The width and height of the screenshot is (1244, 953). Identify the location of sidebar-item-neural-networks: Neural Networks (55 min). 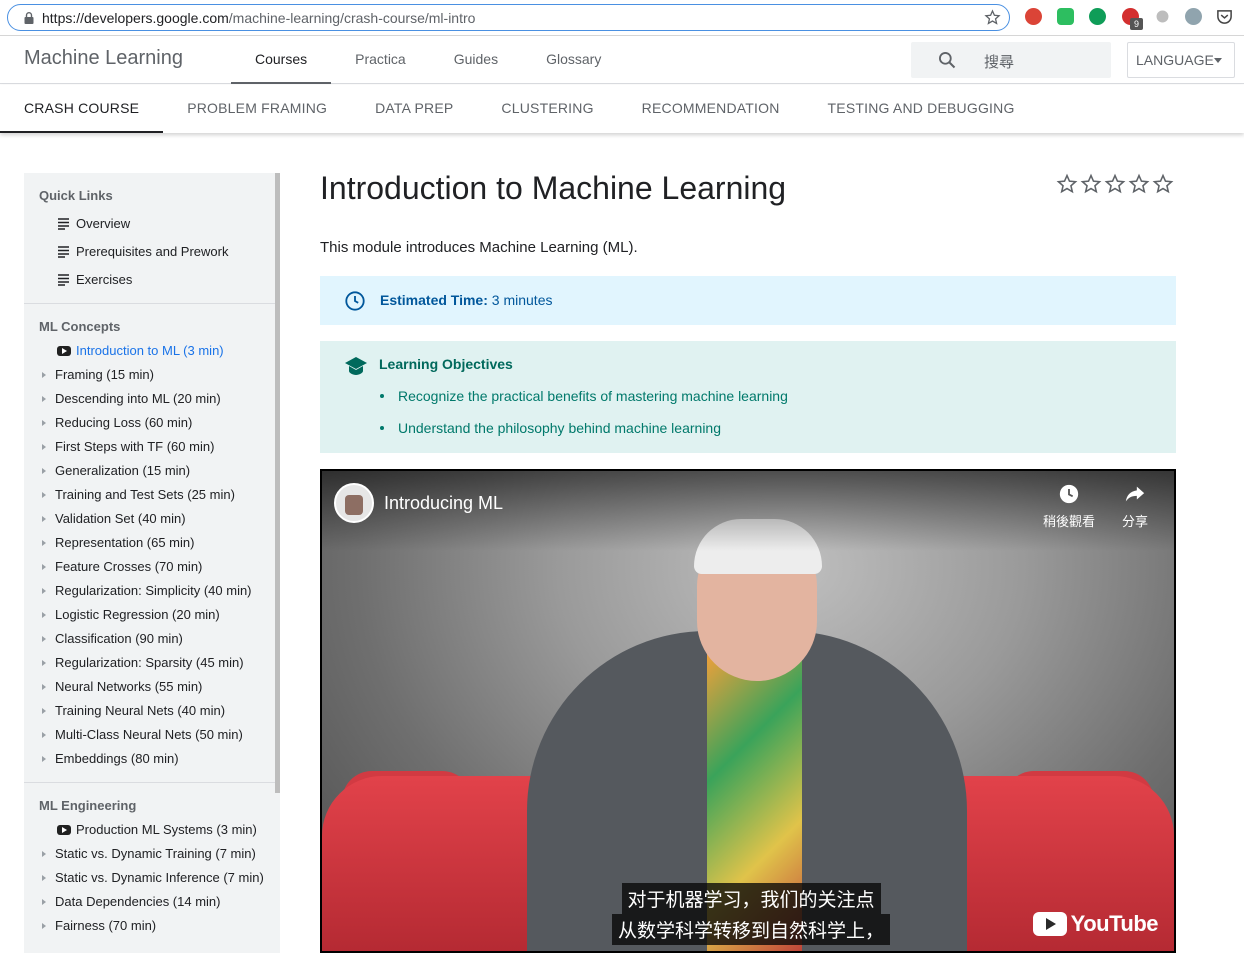
(152, 687).